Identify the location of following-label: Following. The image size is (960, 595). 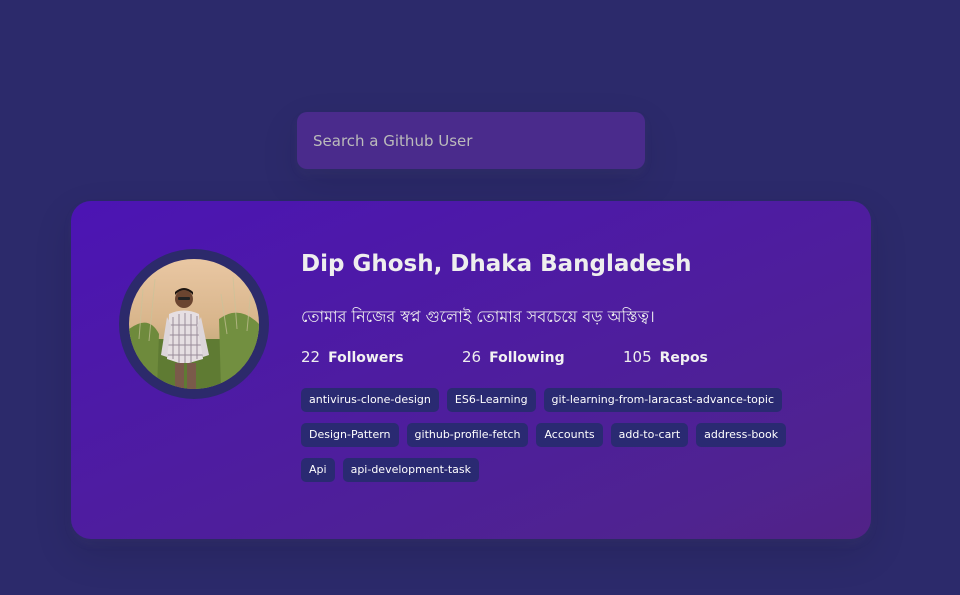
(527, 358).